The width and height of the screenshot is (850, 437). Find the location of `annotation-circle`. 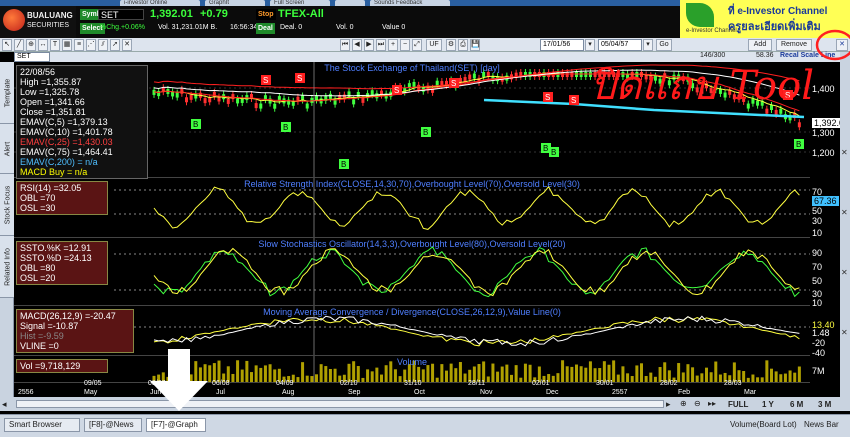

annotation-circle is located at coordinates (832, 45).